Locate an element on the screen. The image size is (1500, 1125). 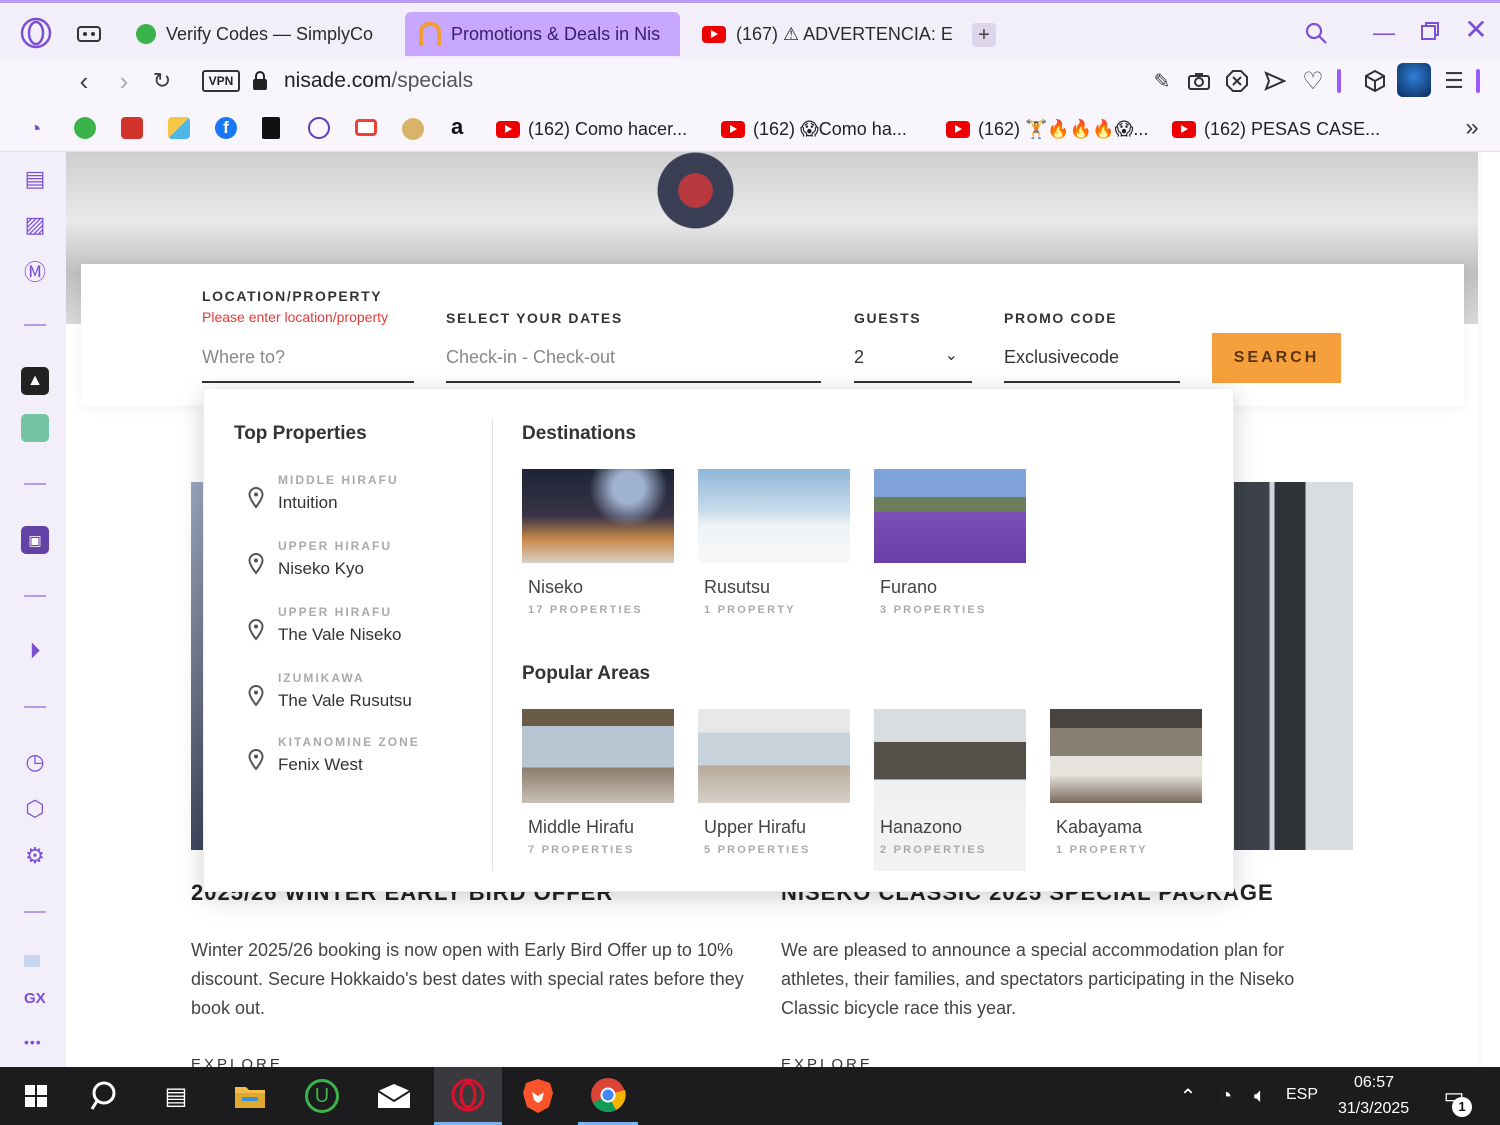
gx-label: GX is located at coordinates (35, 998).